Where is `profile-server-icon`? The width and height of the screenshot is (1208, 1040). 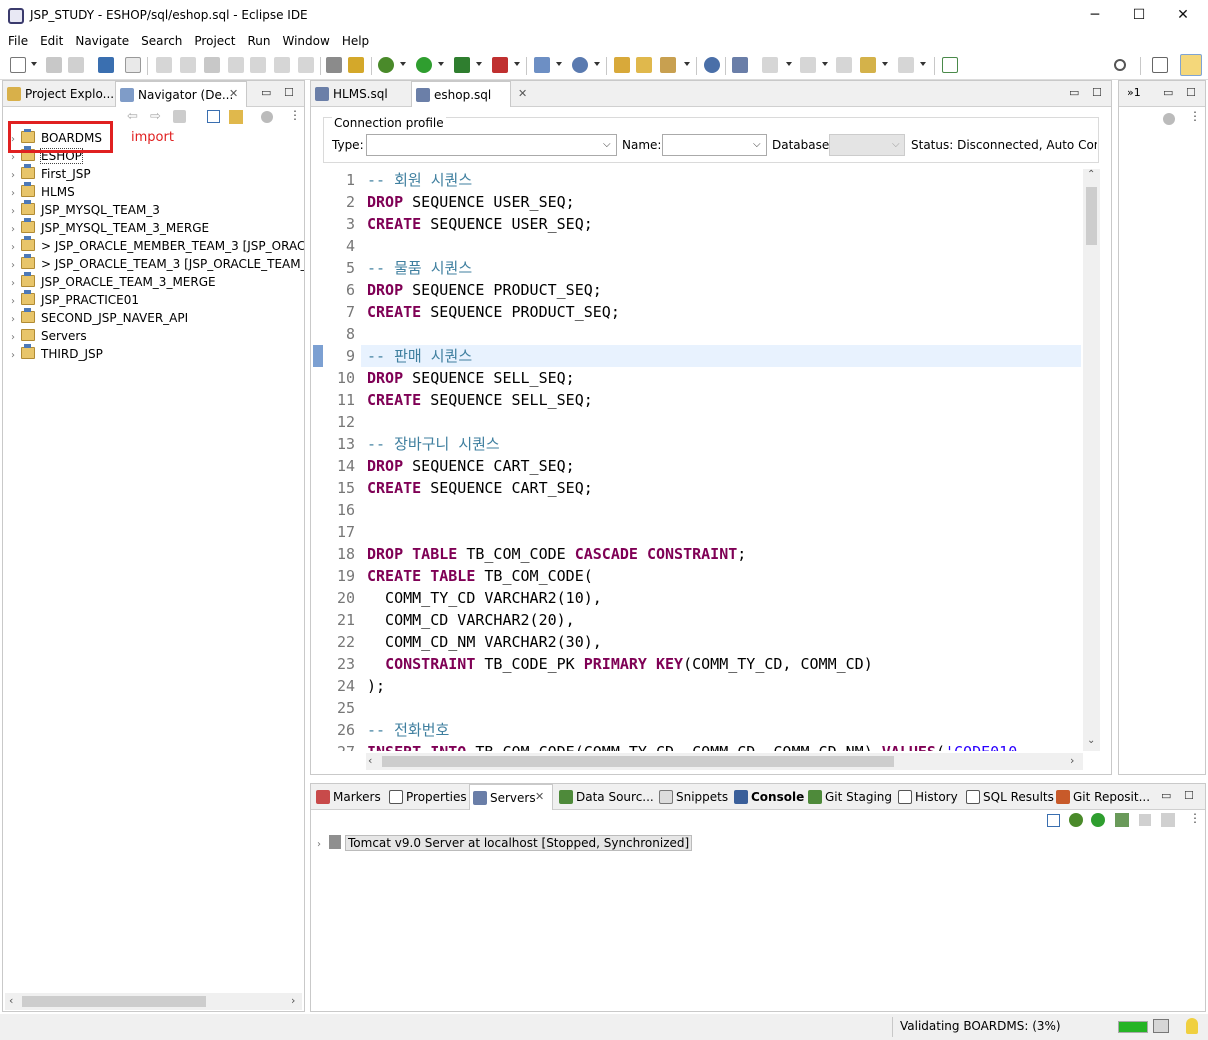
profile-server-icon is located at coordinates (1122, 820).